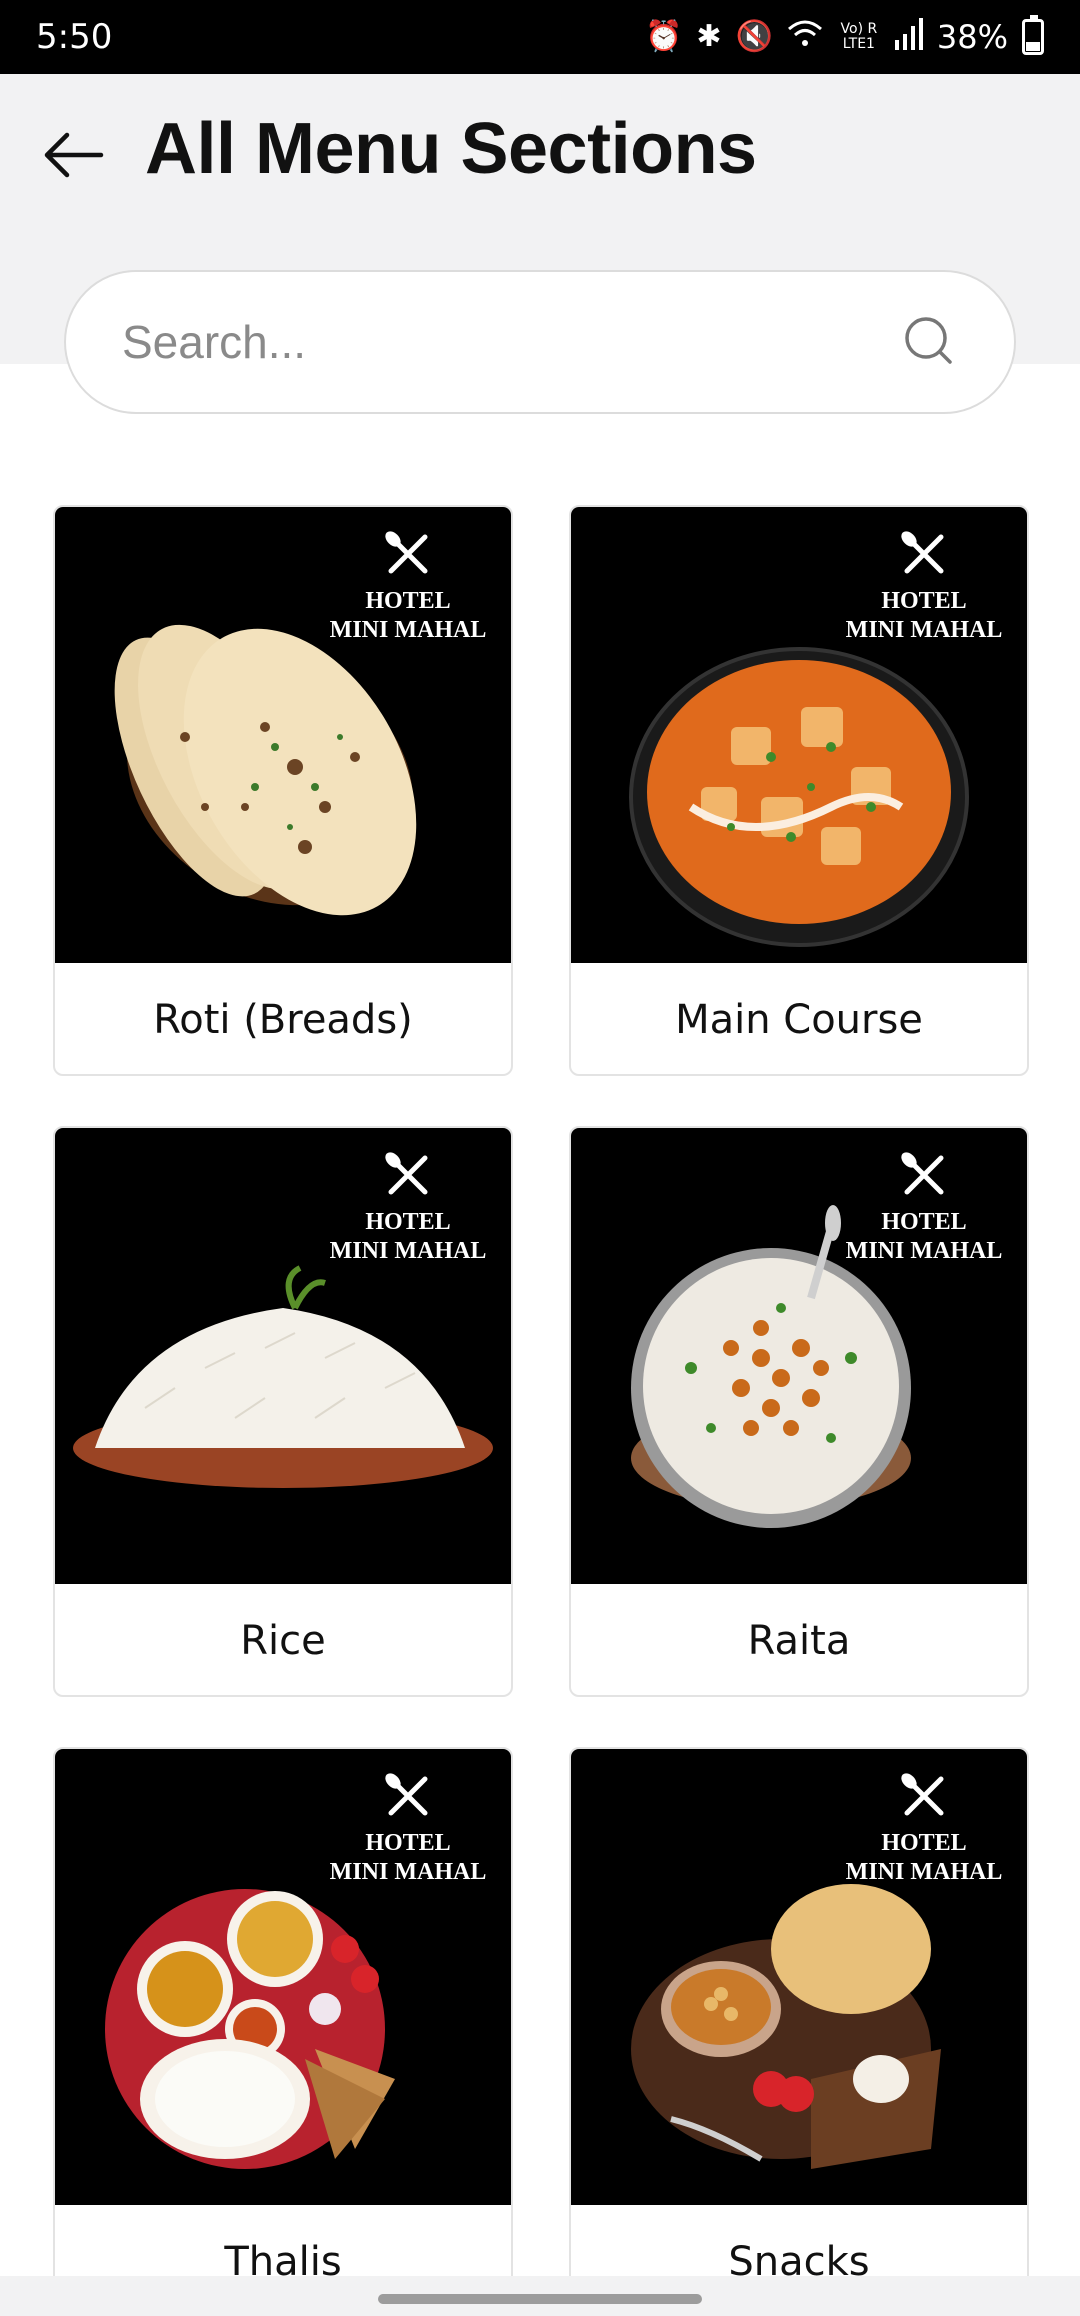 The image size is (1080, 2316). I want to click on section-card-thalis: HOTEL MINI MAHAL Thalis, so click(283, 2031).